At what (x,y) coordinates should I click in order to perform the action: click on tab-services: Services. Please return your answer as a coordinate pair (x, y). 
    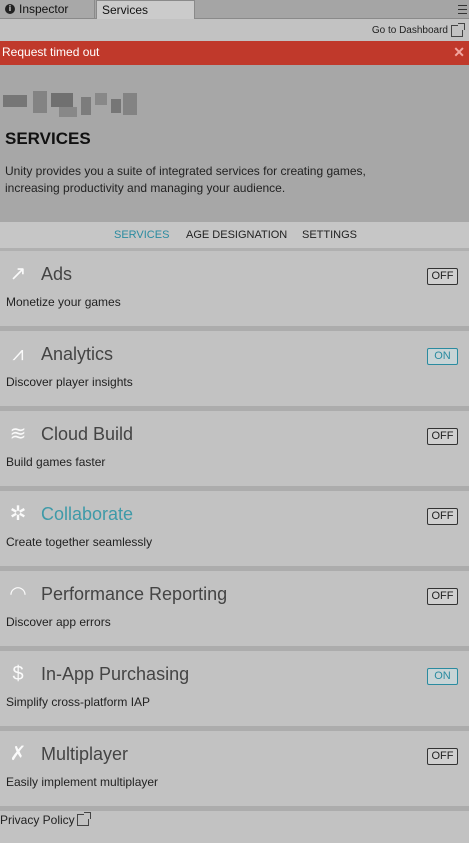
    Looking at the image, I should click on (145, 9).